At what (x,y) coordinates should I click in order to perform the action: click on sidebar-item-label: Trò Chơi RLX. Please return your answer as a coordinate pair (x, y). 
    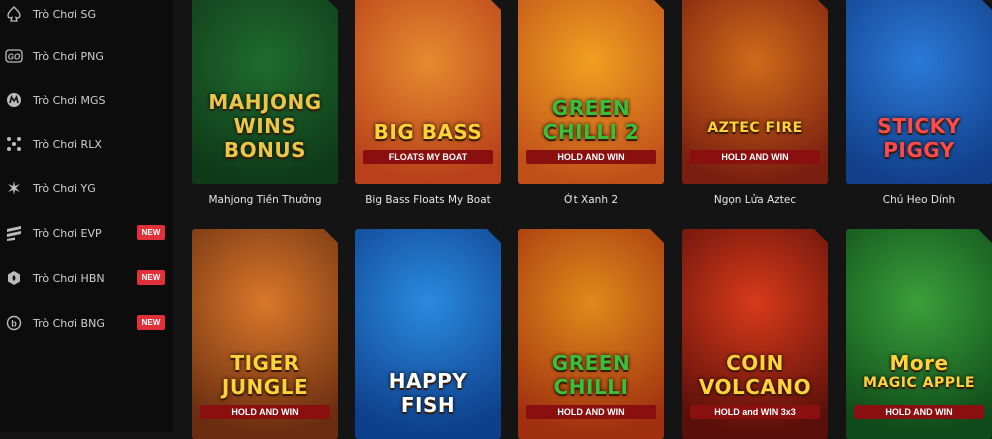
    Looking at the image, I should click on (67, 144).